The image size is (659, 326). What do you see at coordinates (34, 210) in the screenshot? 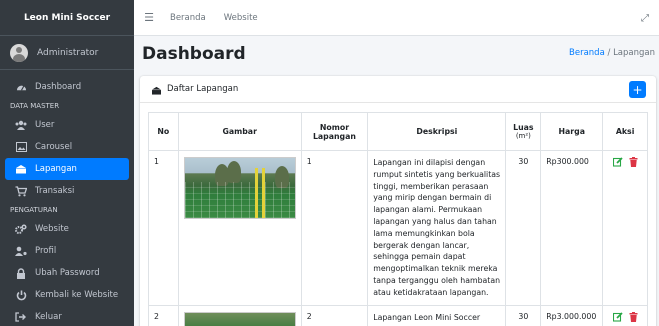
I see `nav-header-pengaturan: PENGATURAN` at bounding box center [34, 210].